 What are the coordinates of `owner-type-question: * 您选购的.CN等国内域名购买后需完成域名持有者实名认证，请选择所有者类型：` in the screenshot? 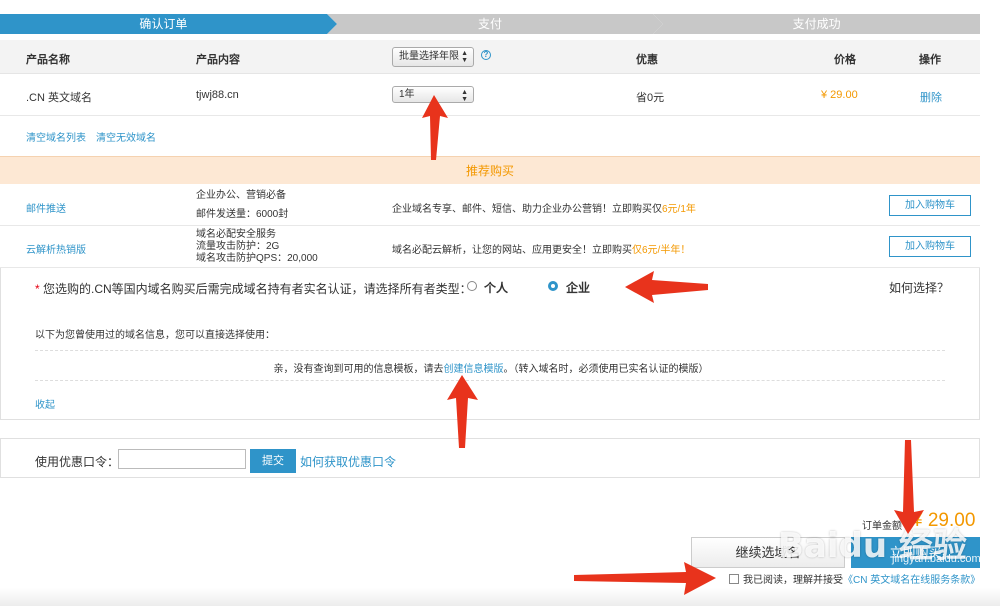 It's located at (253, 288).